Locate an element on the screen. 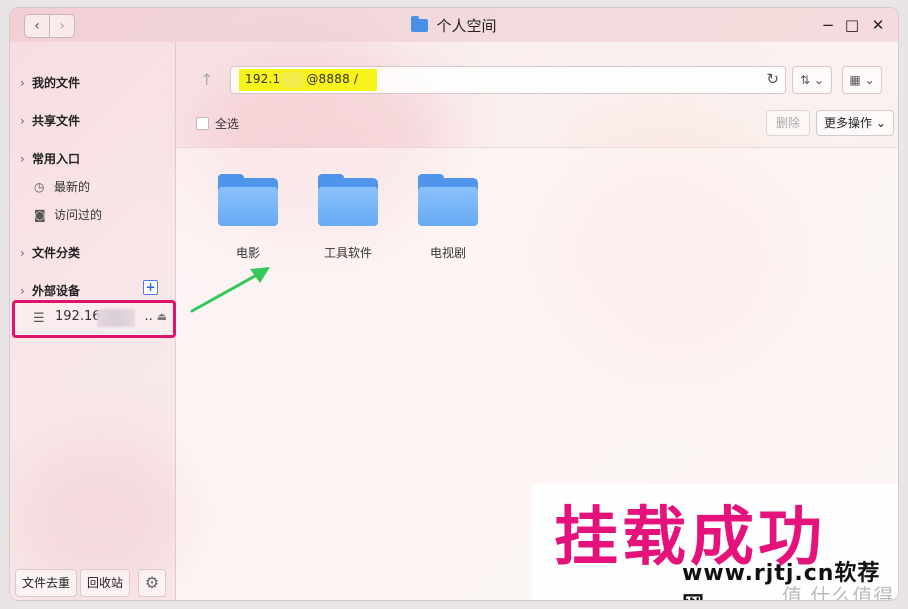  sidebar-section-common-entry: › 常用入口 is located at coordinates (50, 158).